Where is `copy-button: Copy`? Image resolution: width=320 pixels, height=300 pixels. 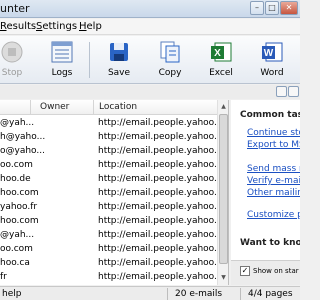
copy-button: Copy is located at coordinates (170, 60).